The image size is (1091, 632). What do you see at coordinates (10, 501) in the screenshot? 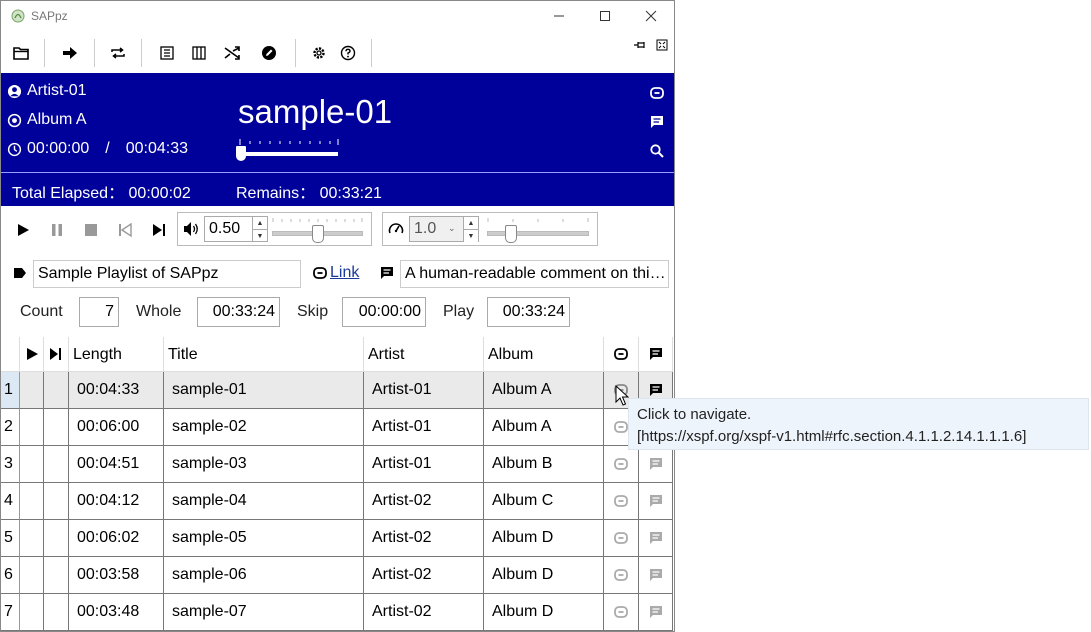
I see `row-number: 4` at bounding box center [10, 501].